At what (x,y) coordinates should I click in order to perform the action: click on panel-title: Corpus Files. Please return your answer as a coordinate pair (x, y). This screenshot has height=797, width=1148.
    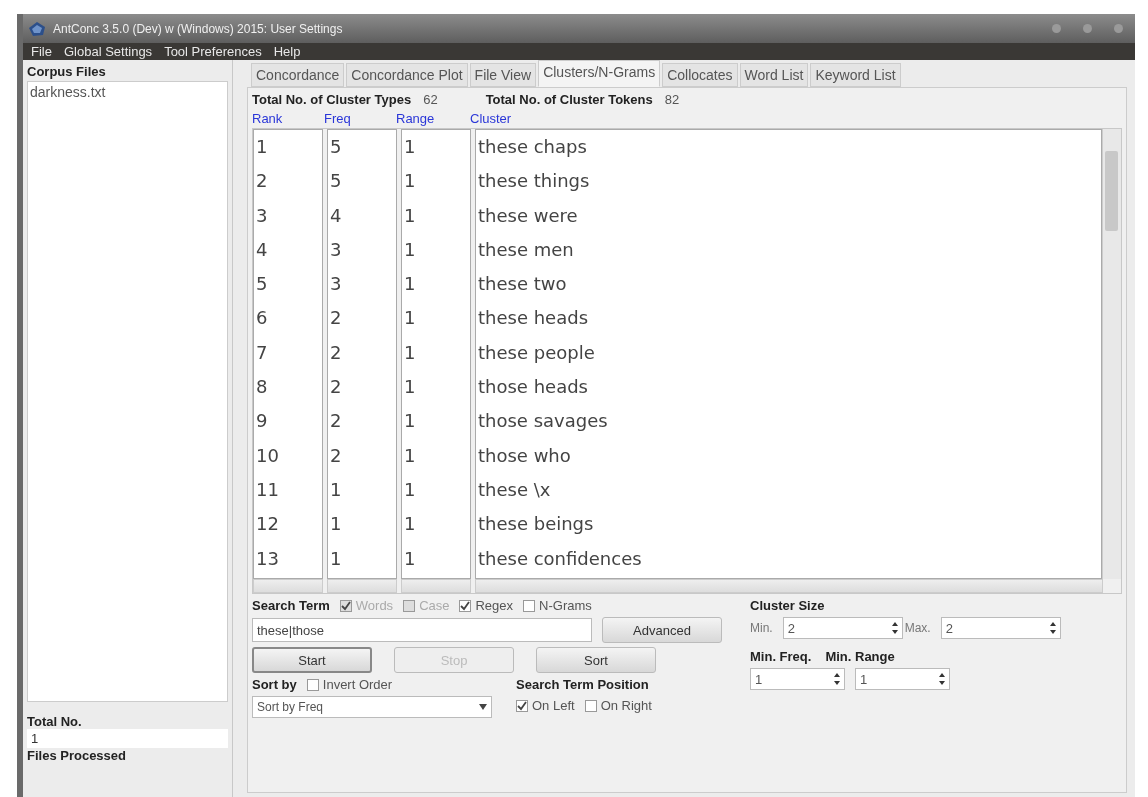
    Looking at the image, I should click on (67, 71).